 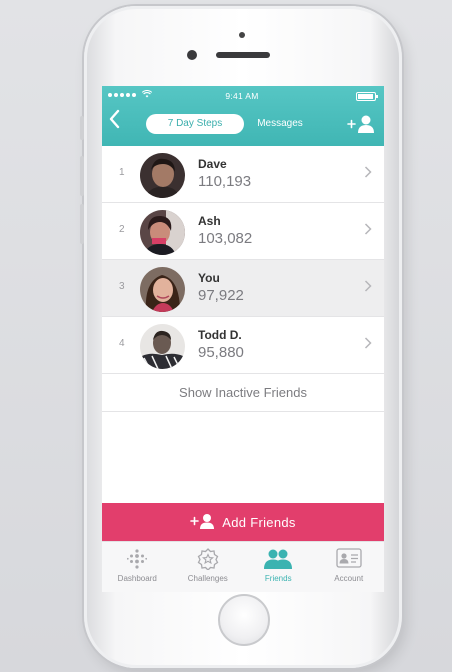 I want to click on friend-steps: 103,082, so click(x=225, y=238).